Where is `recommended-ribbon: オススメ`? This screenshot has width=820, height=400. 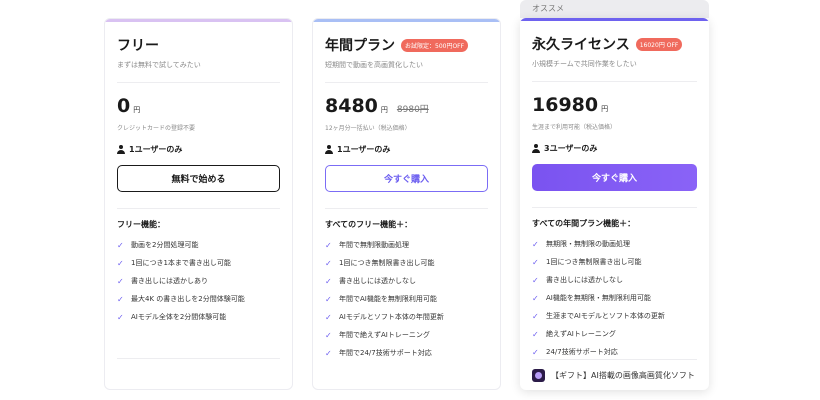
recommended-ribbon: オススメ is located at coordinates (614, 9).